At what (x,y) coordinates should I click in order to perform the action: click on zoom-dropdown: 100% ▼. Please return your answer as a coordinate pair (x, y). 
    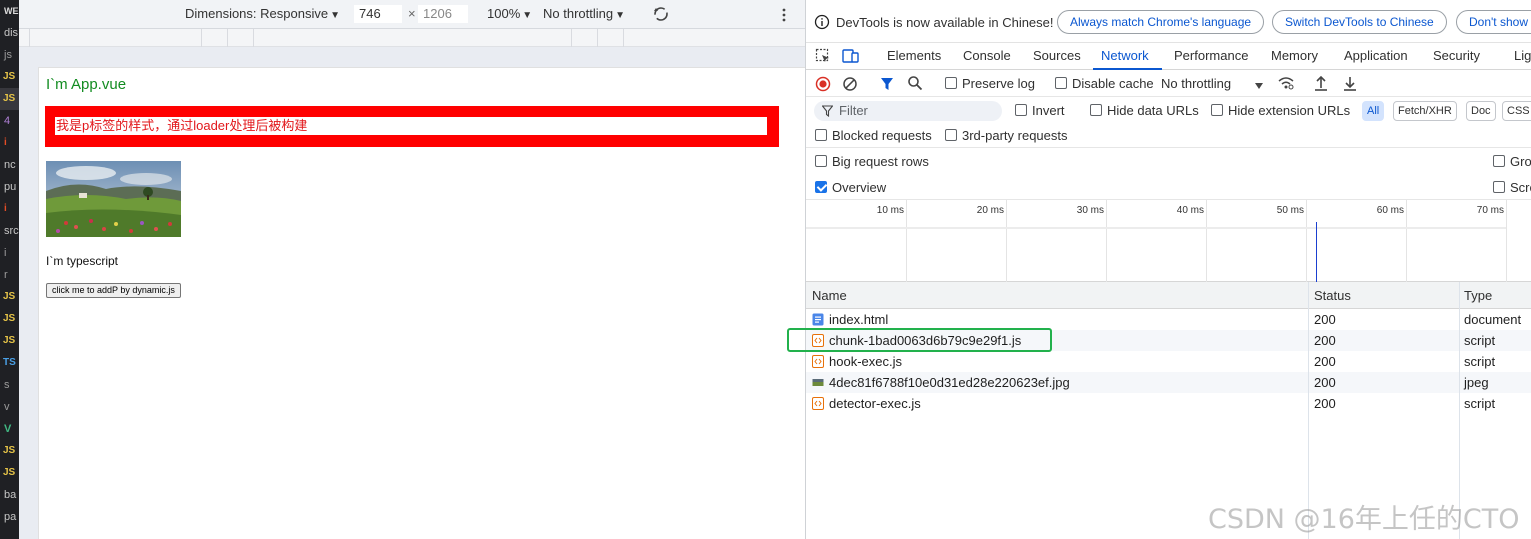
    Looking at the image, I should click on (509, 13).